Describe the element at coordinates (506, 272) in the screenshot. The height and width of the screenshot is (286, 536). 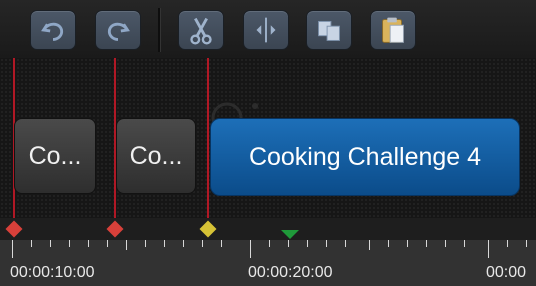
I see `ruler-timecode-label: 00:00` at that location.